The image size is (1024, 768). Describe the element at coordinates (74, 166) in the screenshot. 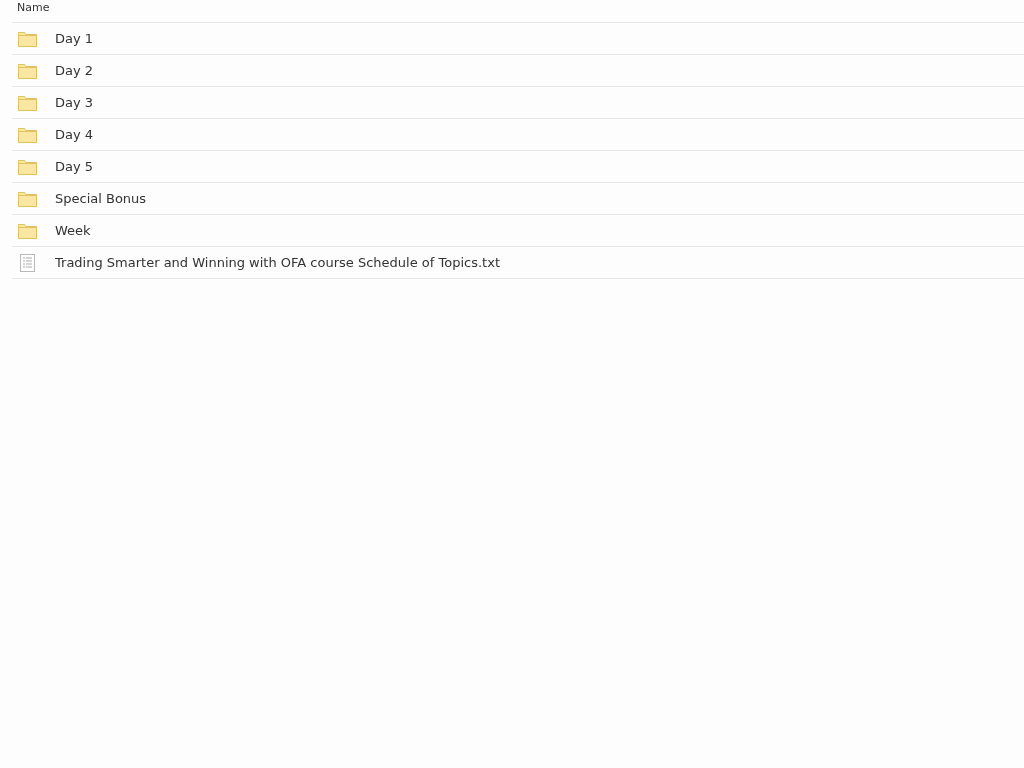

I see `file-name: Day 5` at that location.